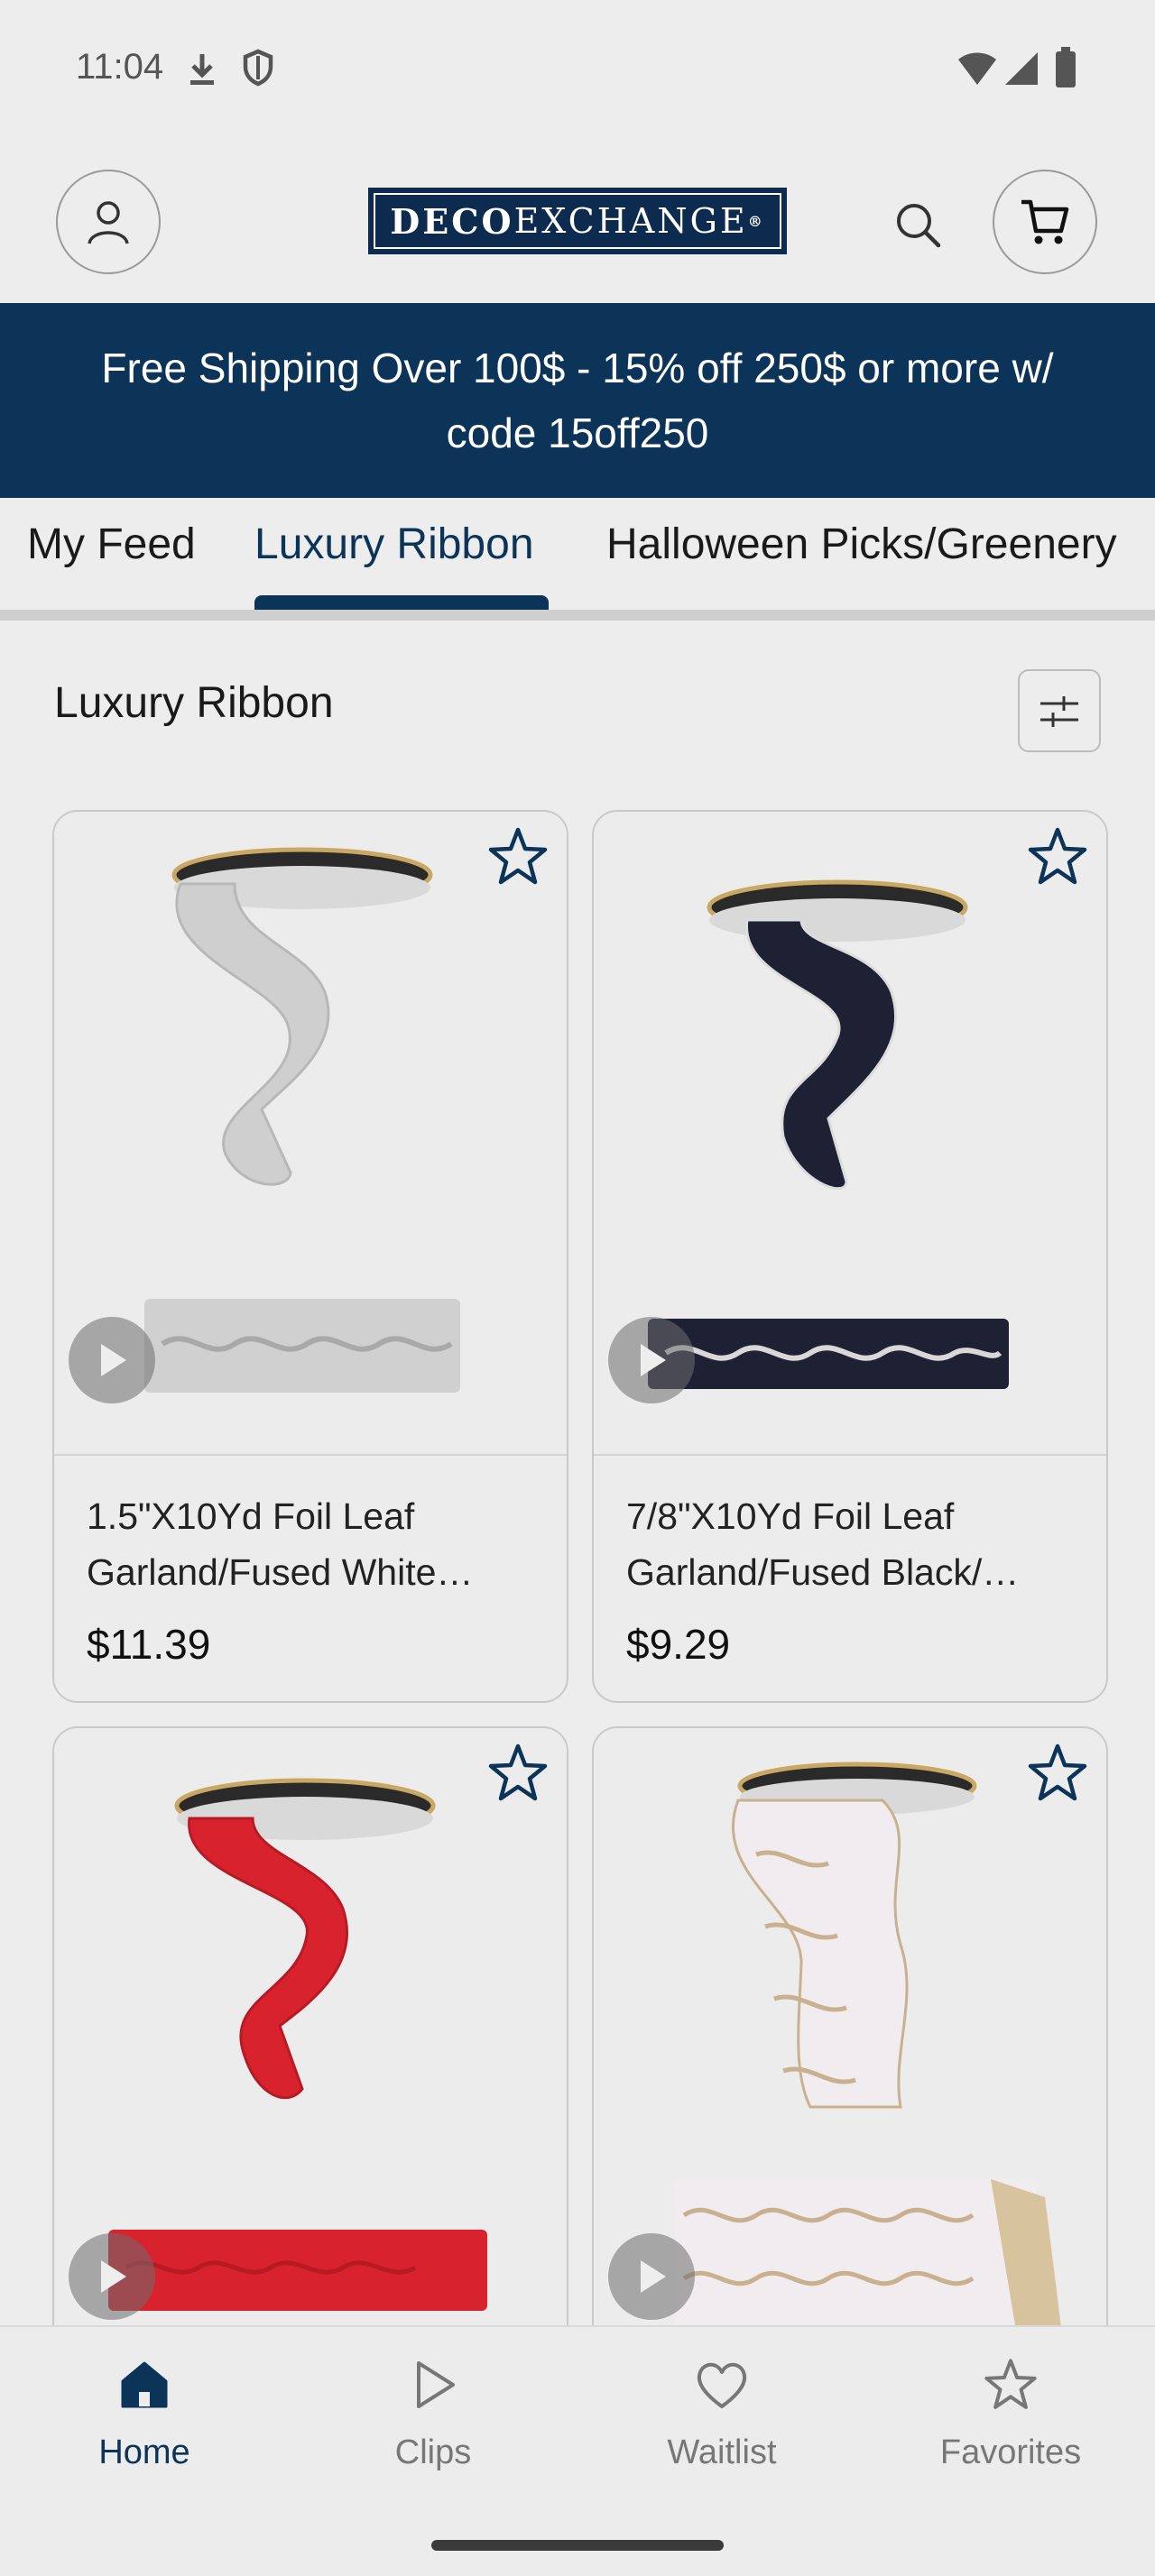  Describe the element at coordinates (577, 68) in the screenshot. I see `status-bar: 11:04` at that location.